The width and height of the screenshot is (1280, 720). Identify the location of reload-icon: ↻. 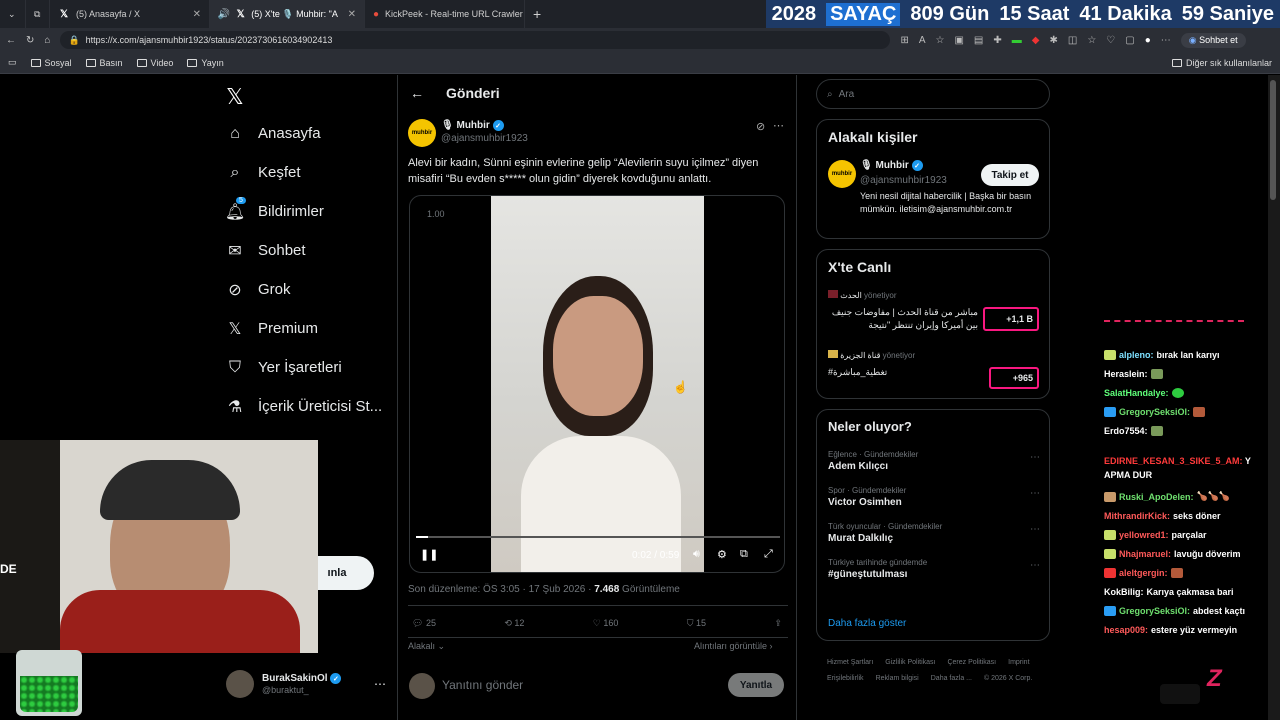
(30, 40).